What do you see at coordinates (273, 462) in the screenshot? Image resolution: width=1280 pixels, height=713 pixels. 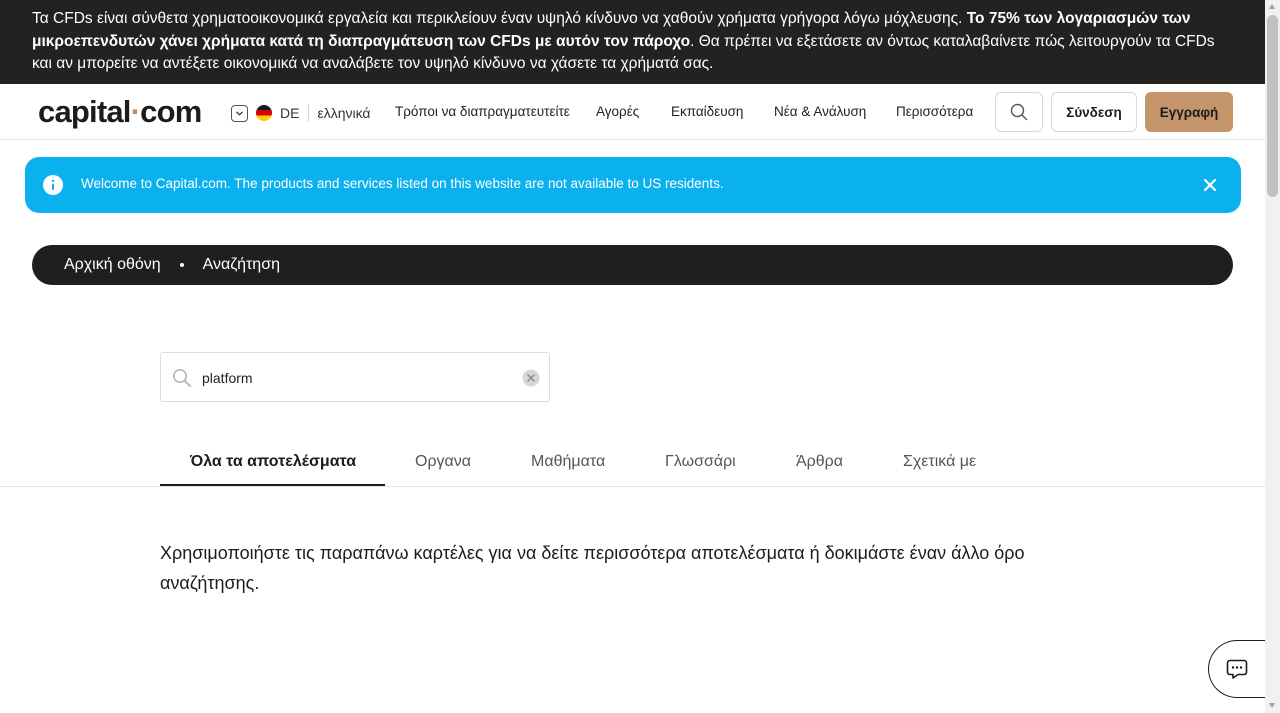 I see `tab-all-results: Όλα τα αποτελέσματα` at bounding box center [273, 462].